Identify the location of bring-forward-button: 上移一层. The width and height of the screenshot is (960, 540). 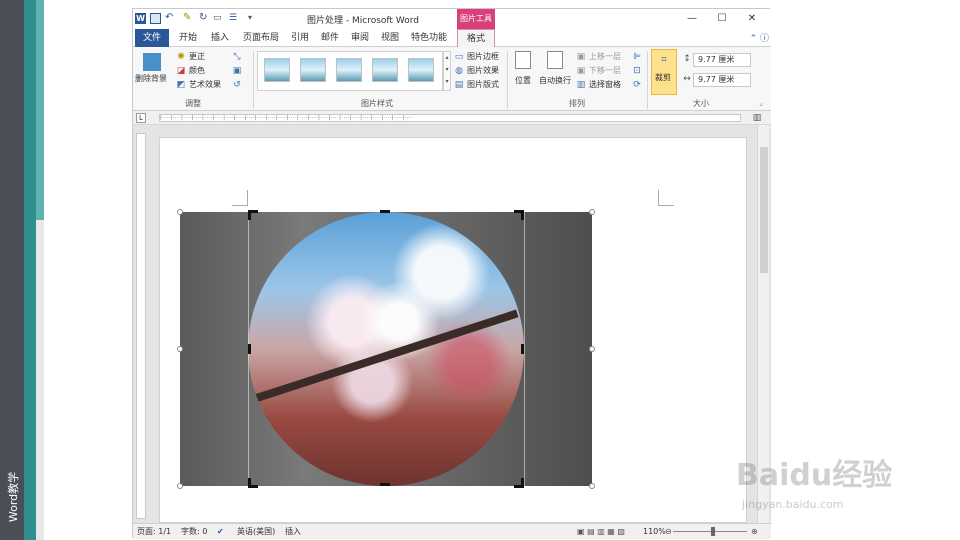
(605, 57).